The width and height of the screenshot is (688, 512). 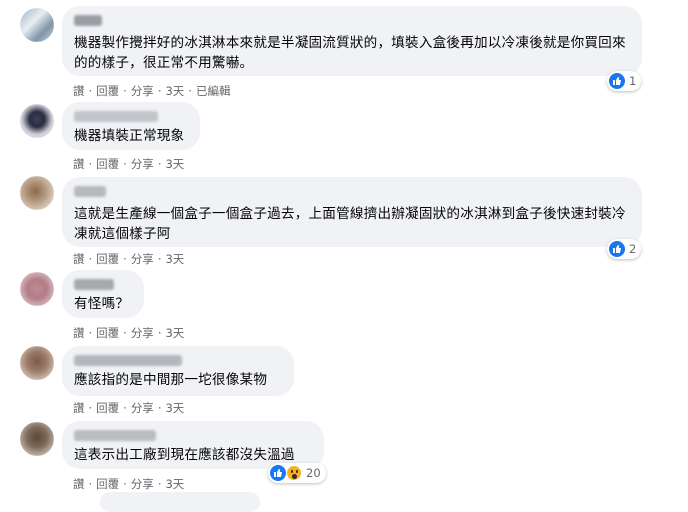 I want to click on reaction-count: 2, so click(x=633, y=249).